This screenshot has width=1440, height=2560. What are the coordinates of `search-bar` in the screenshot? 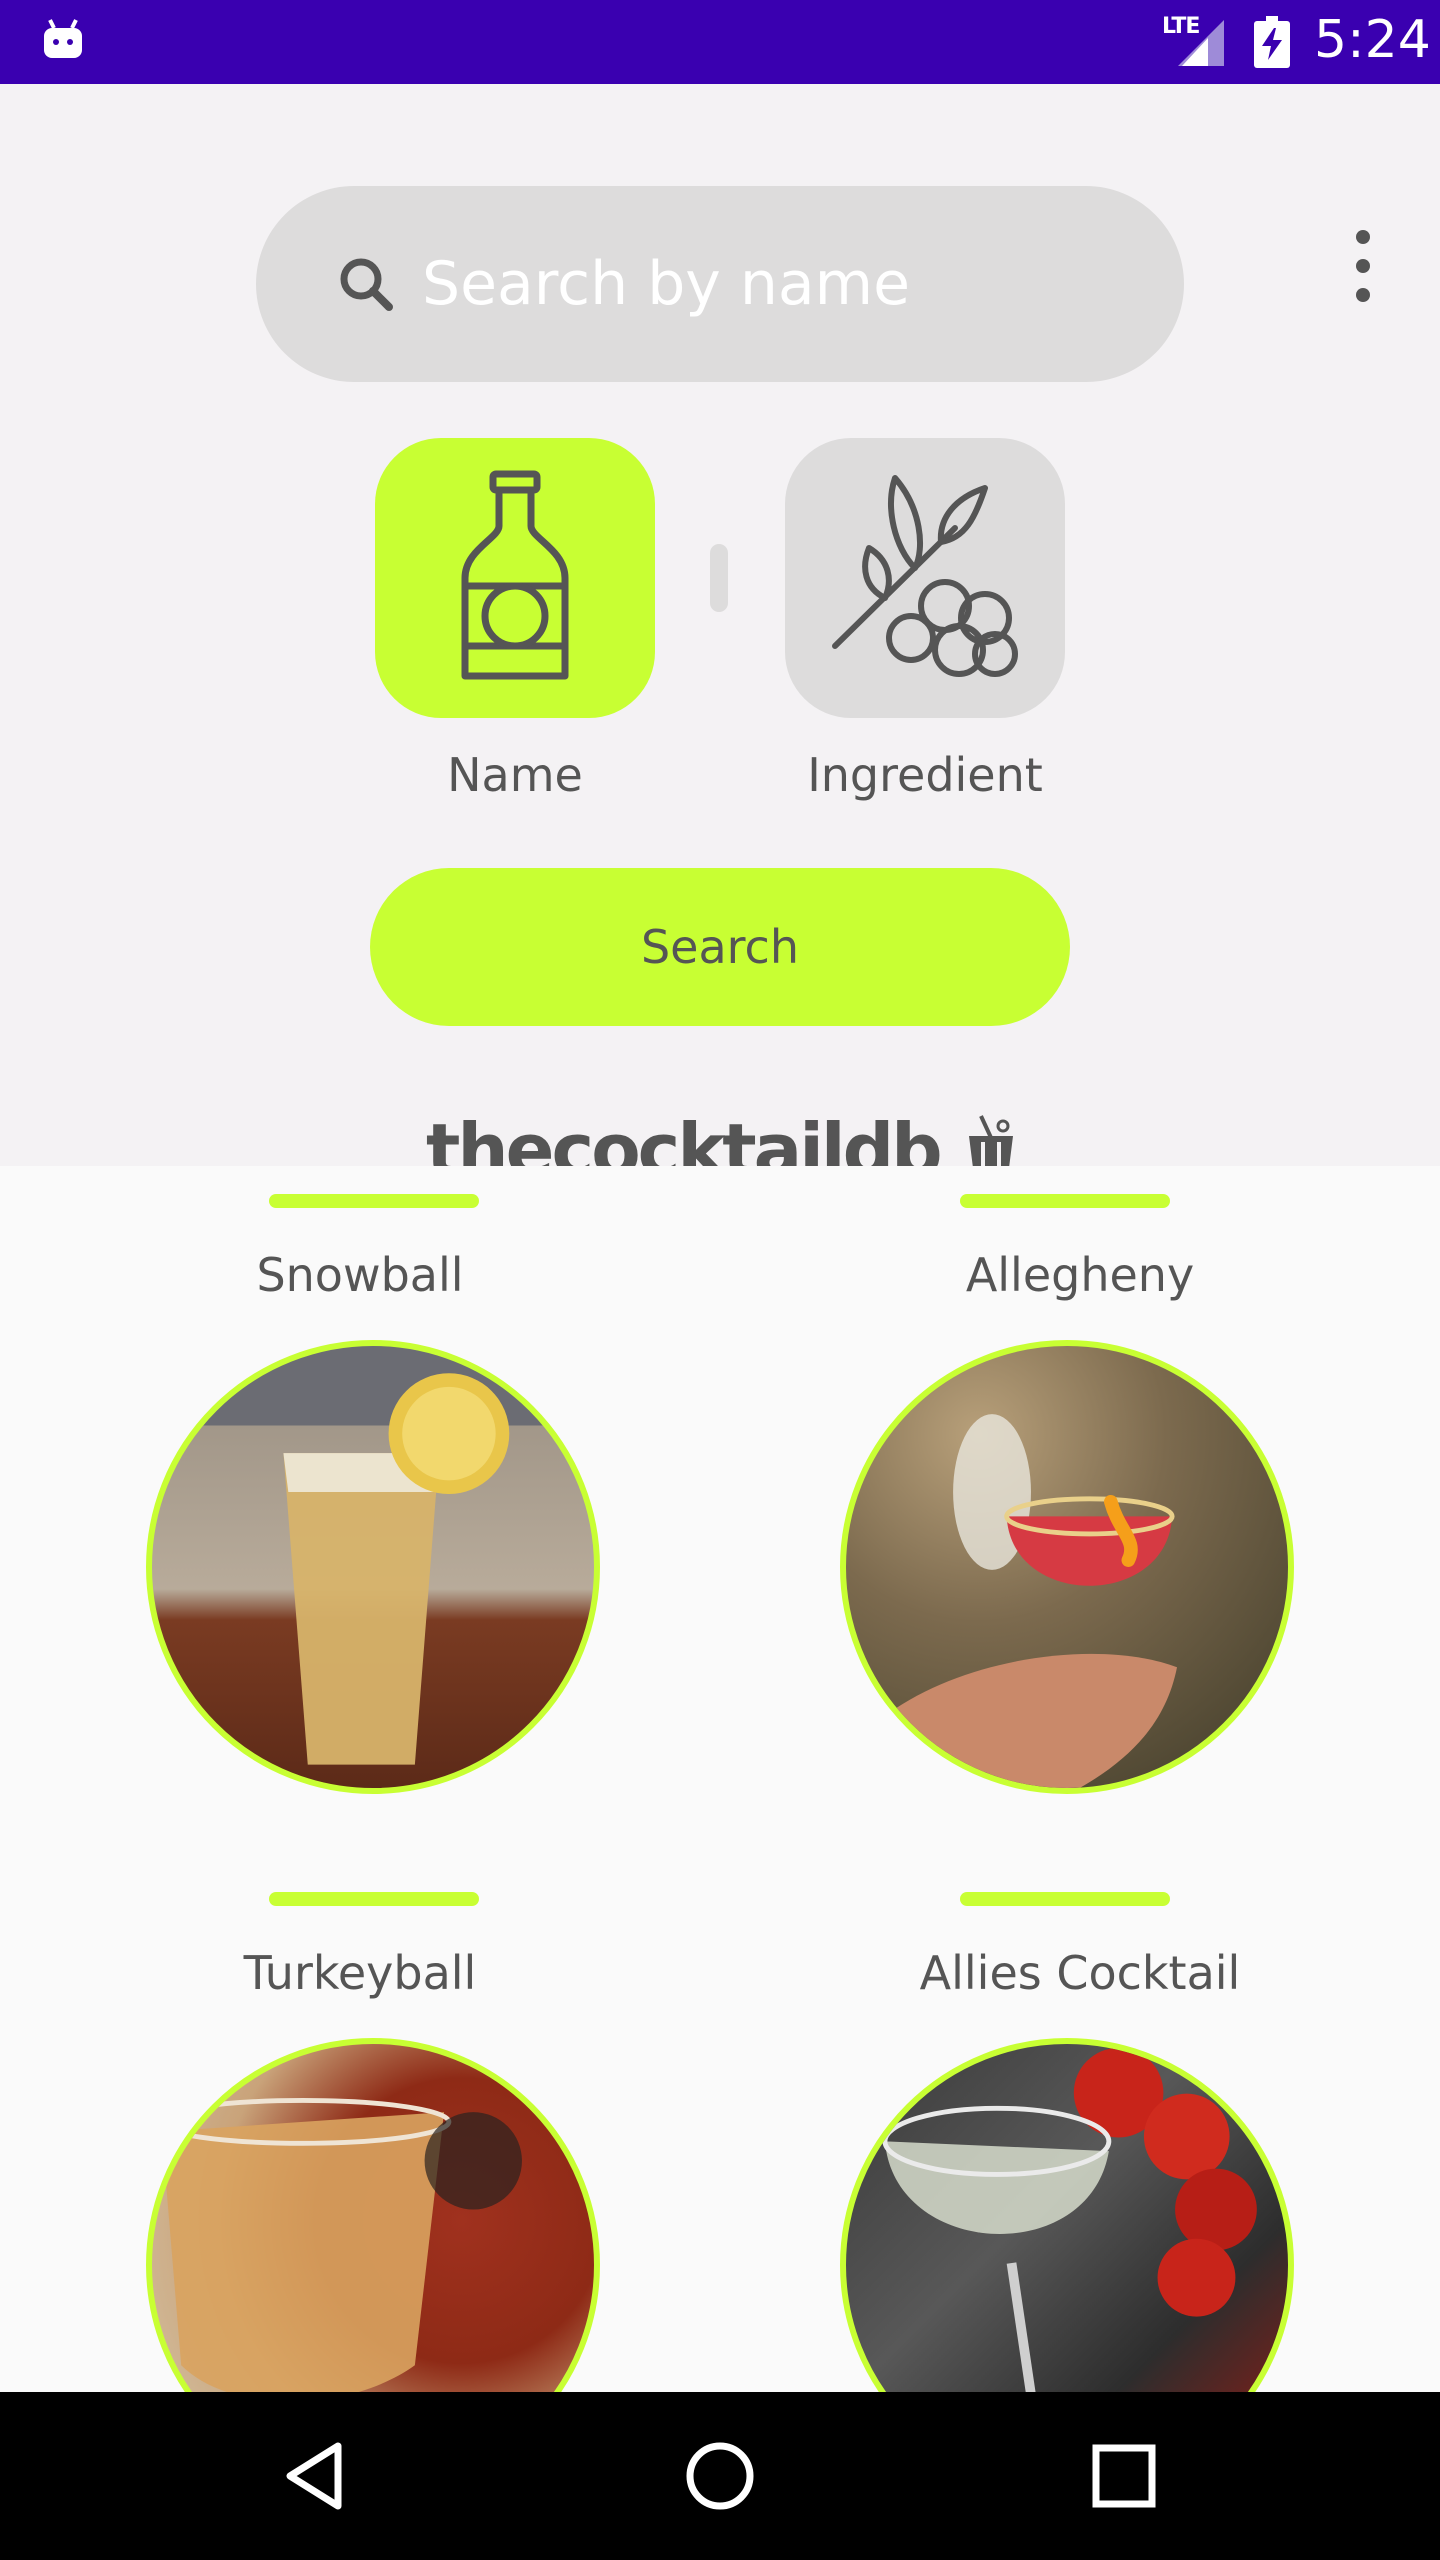 It's located at (720, 284).